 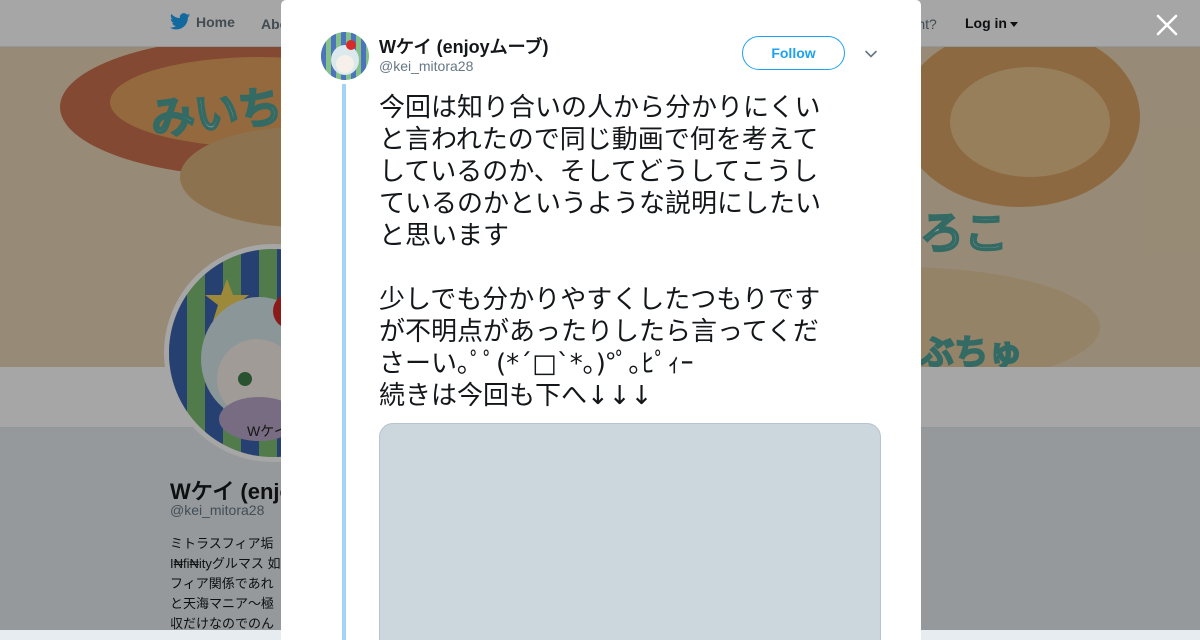 What do you see at coordinates (793, 53) in the screenshot?
I see `follow-button: Follow` at bounding box center [793, 53].